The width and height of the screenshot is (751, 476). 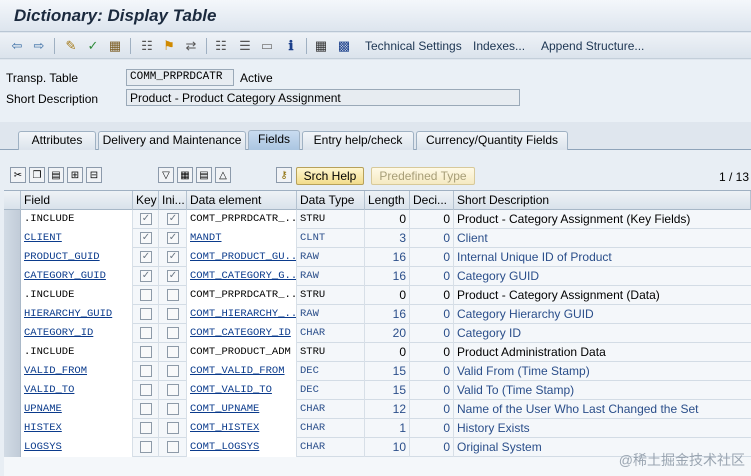 I want to click on data-element-cell: MANDT, so click(x=242, y=238).